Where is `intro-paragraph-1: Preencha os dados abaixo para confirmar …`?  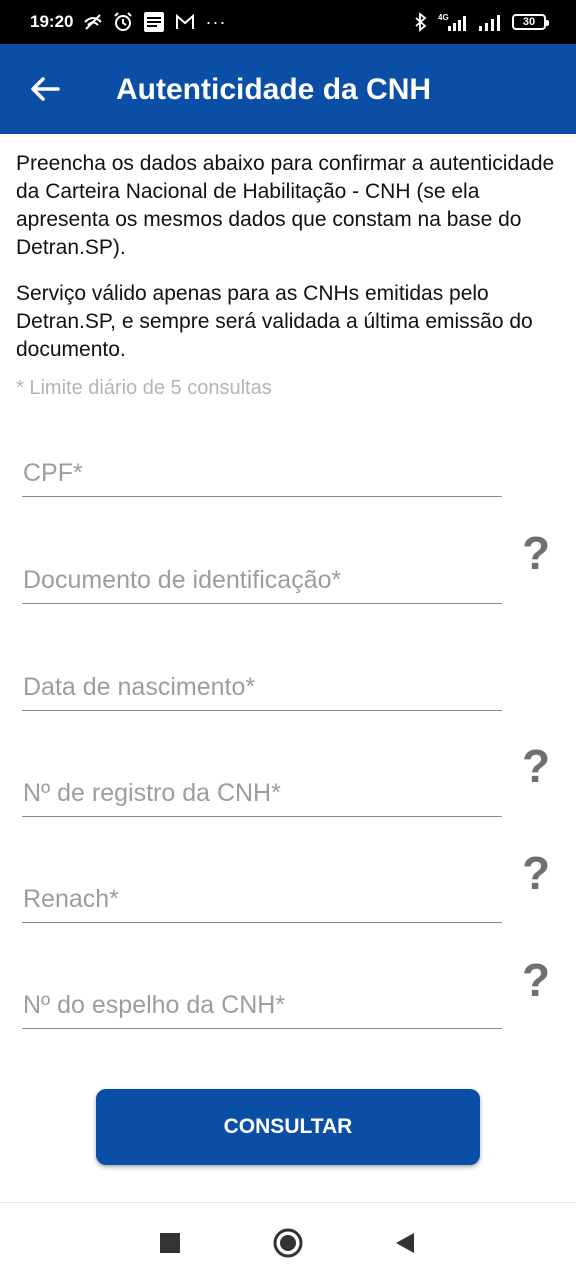
intro-paragraph-1: Preencha os dados abaixo para confirmar … is located at coordinates (285, 205).